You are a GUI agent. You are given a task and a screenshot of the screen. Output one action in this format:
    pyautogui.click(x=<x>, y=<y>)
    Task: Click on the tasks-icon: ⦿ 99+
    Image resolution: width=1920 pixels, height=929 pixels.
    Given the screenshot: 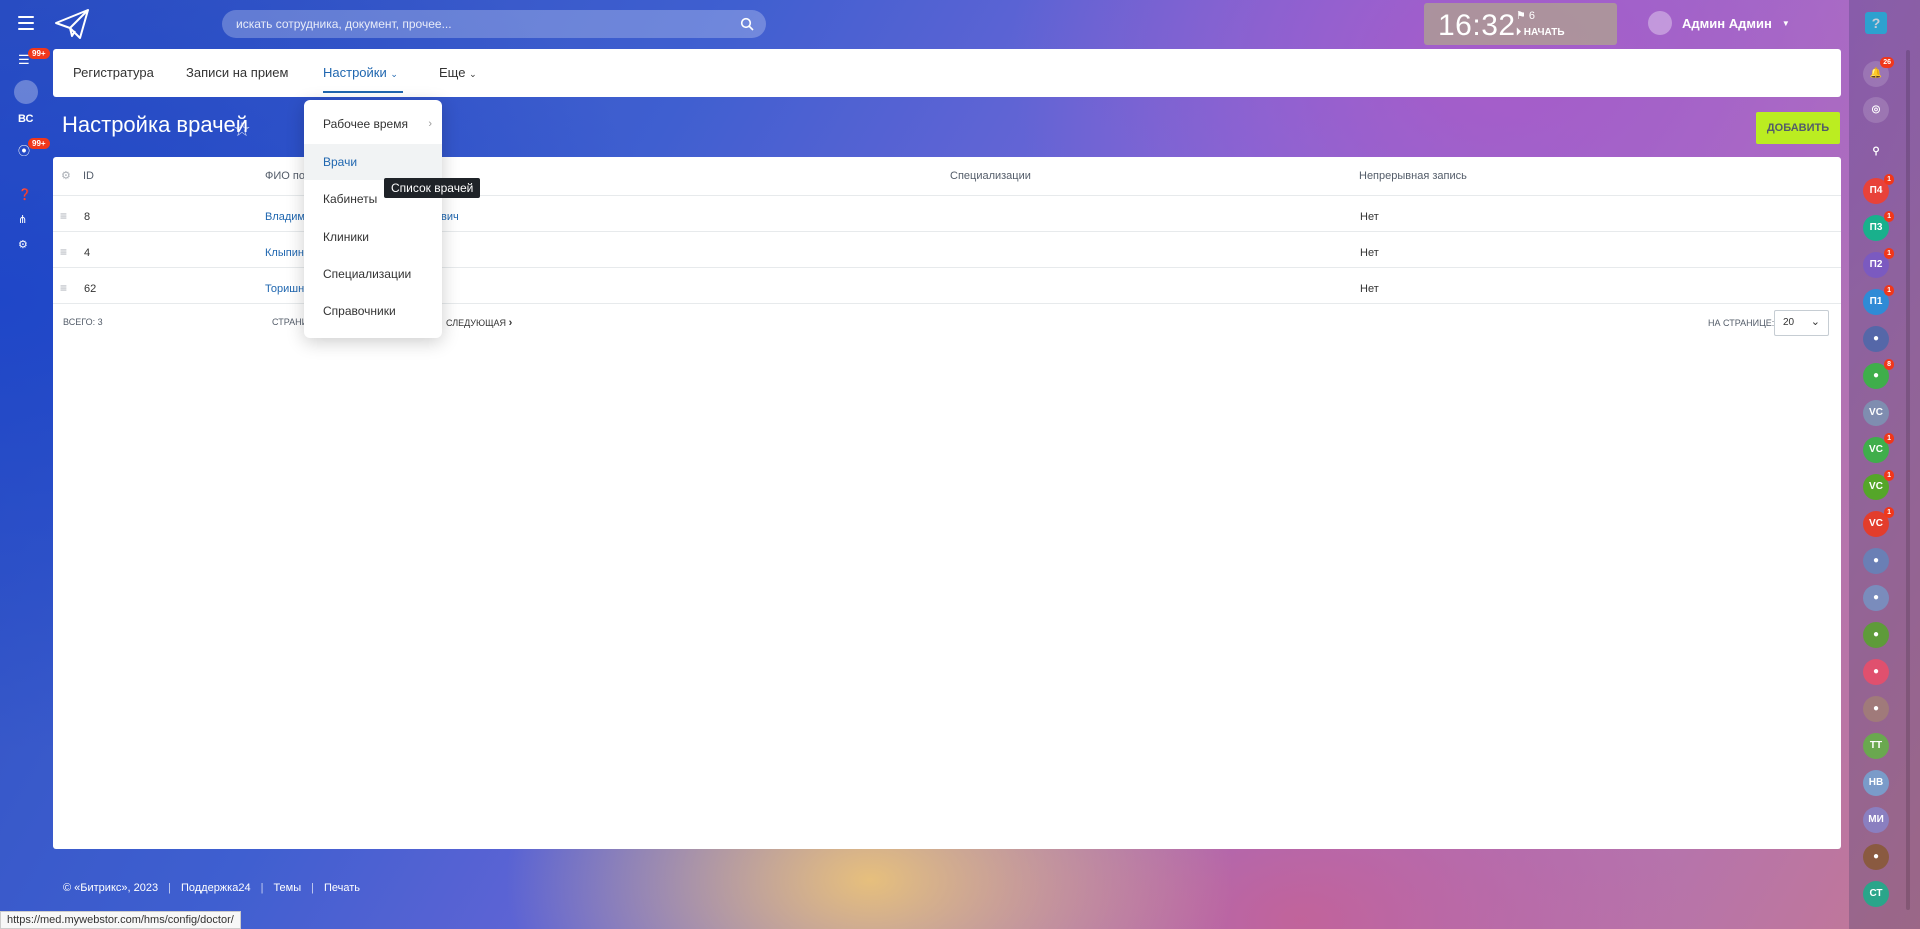 What is the action you would take?
    pyautogui.click(x=34, y=148)
    